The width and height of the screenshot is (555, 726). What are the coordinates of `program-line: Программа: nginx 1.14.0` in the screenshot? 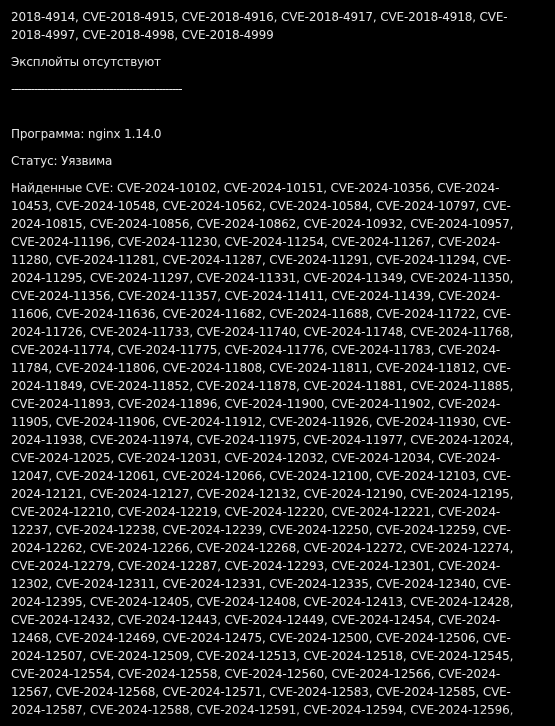 It's located at (86, 134).